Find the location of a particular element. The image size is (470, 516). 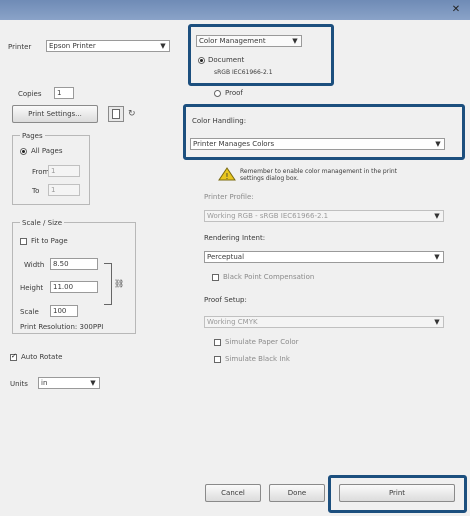

proof-label: Proof is located at coordinates (234, 93).